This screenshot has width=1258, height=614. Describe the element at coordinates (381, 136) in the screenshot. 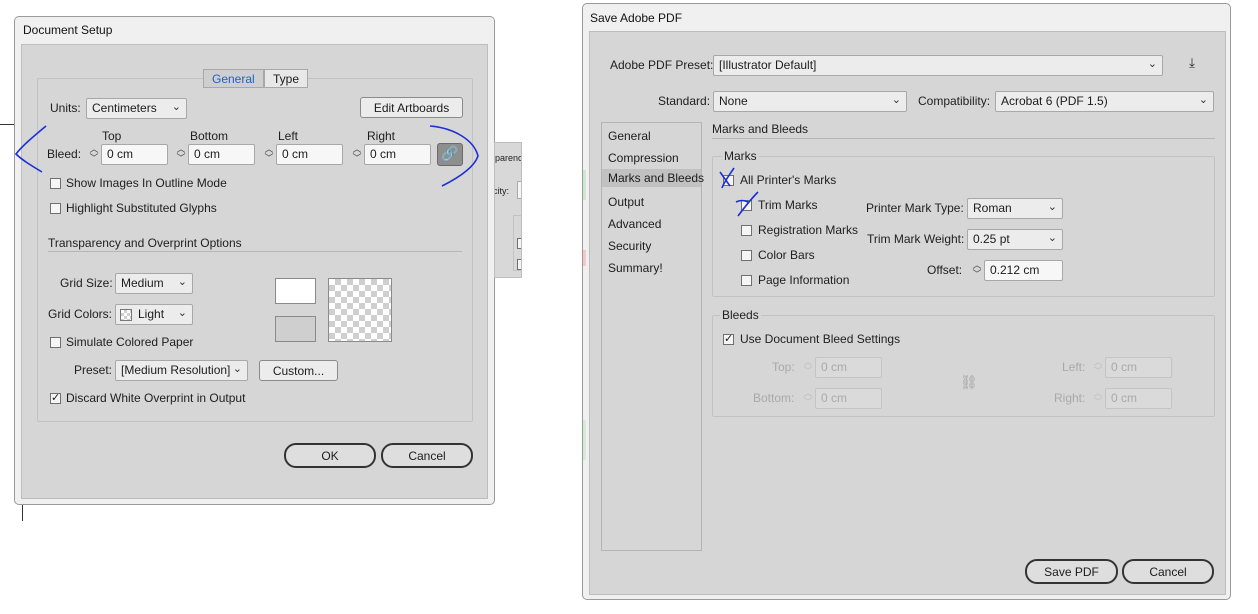

I see `bleed-right-label: Right` at that location.